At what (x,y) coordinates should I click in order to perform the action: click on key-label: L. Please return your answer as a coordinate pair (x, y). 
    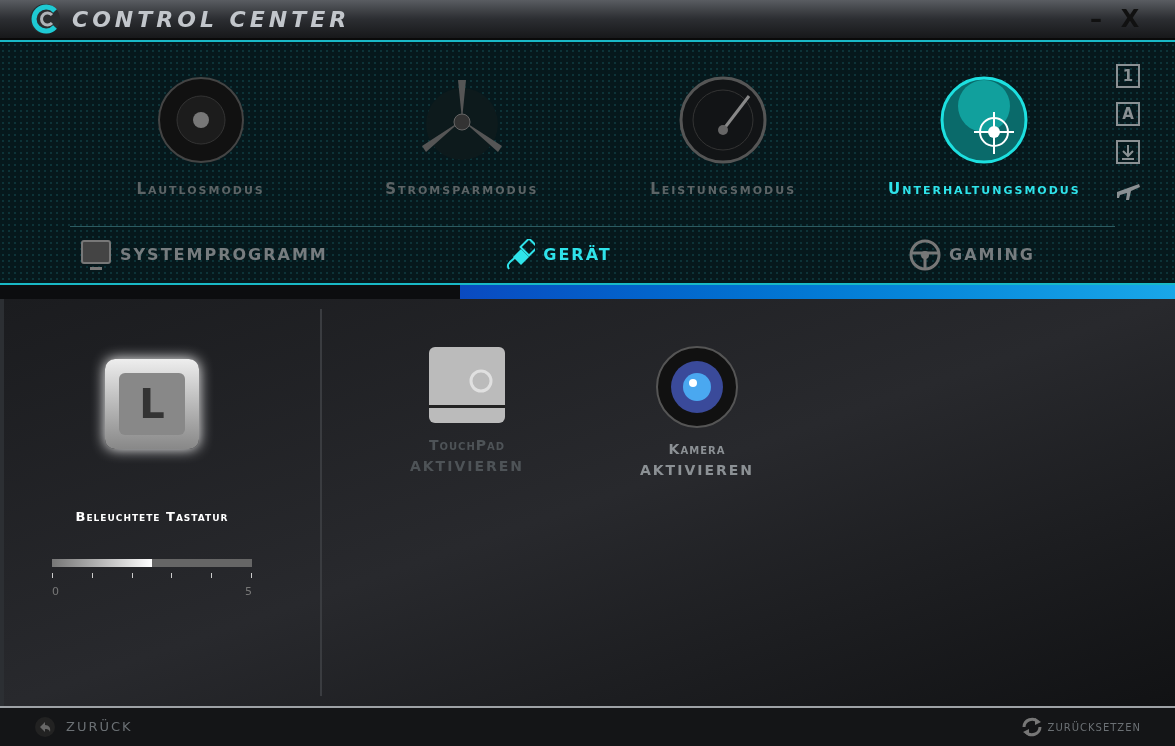
    Looking at the image, I should click on (152, 404).